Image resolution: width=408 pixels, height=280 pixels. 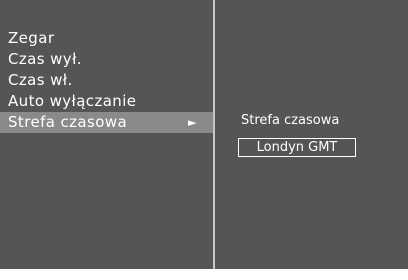 I want to click on menu-item-strefa-czasowa: Strefa czasowa ►, so click(x=107, y=122).